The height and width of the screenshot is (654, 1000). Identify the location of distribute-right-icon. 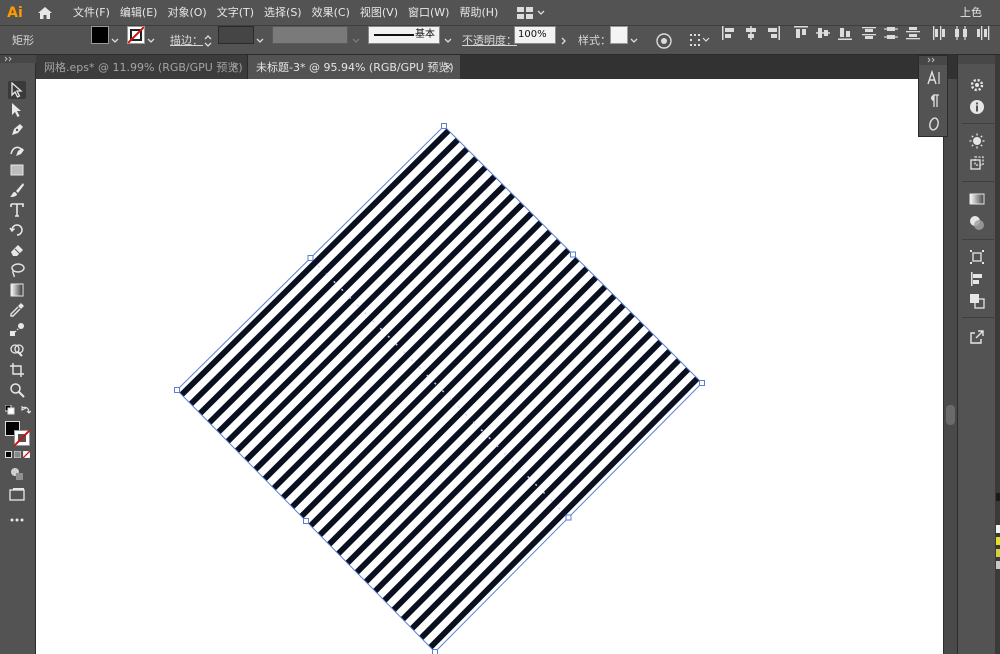
(983, 33).